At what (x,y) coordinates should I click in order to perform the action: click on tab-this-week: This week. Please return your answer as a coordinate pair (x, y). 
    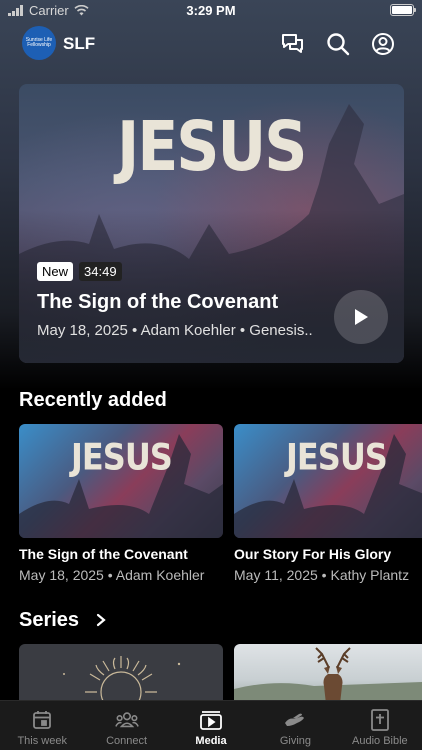
    Looking at the image, I should click on (42, 725).